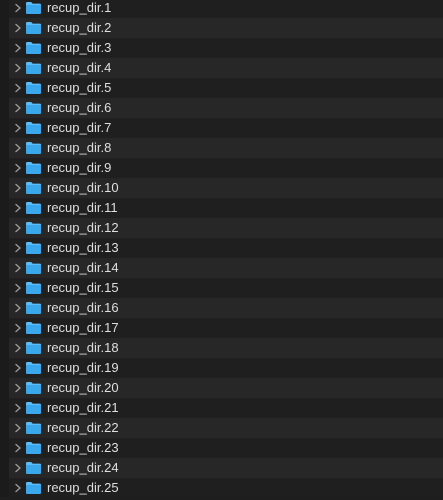 This screenshot has height=500, width=443. Describe the element at coordinates (79, 87) in the screenshot. I see `folder-name: recup_dir.5` at that location.